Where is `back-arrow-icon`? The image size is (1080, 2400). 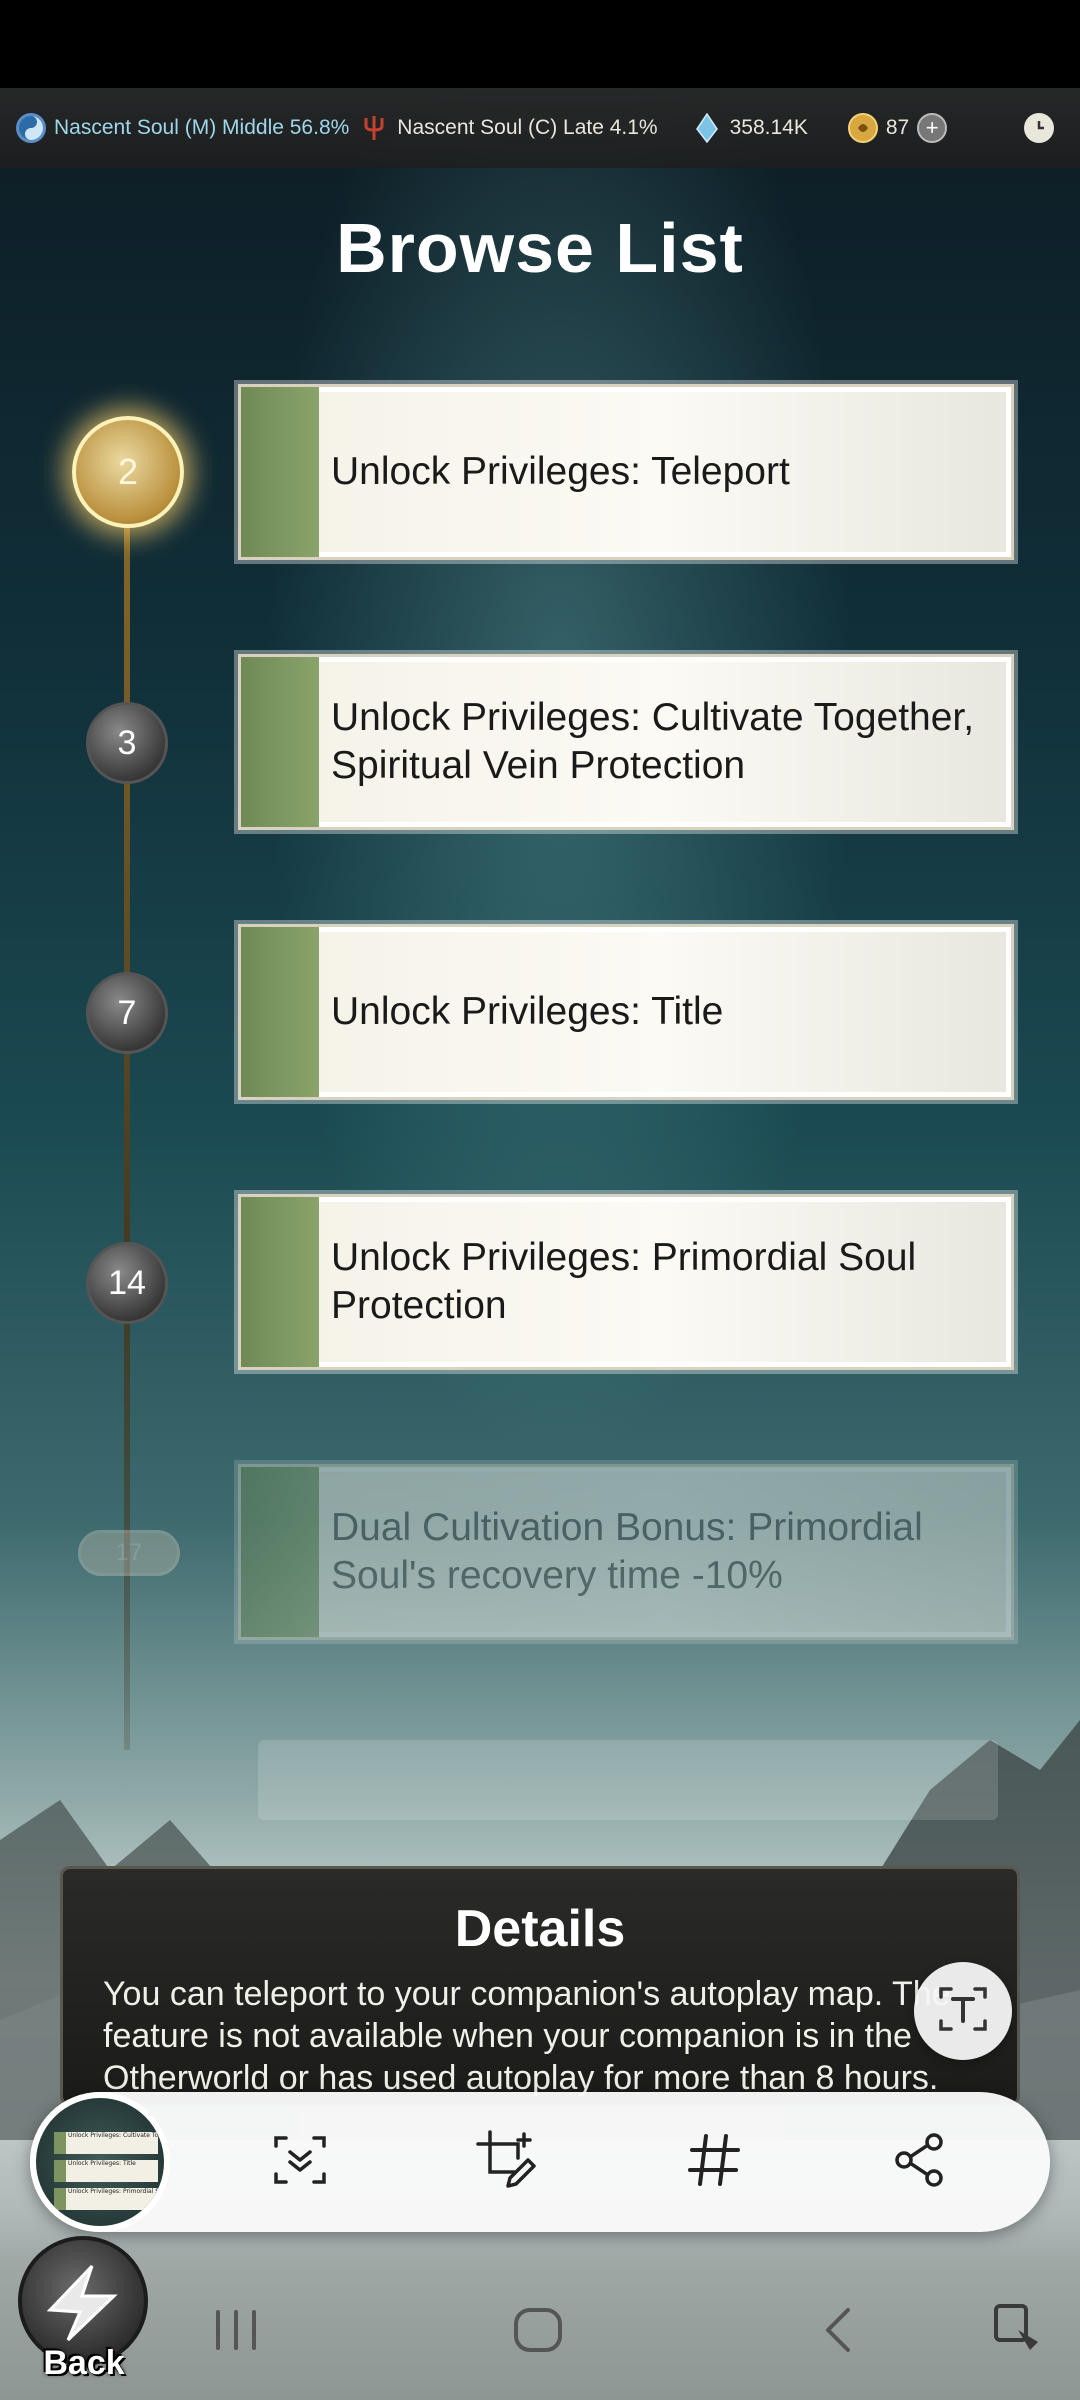 back-arrow-icon is located at coordinates (838, 2333).